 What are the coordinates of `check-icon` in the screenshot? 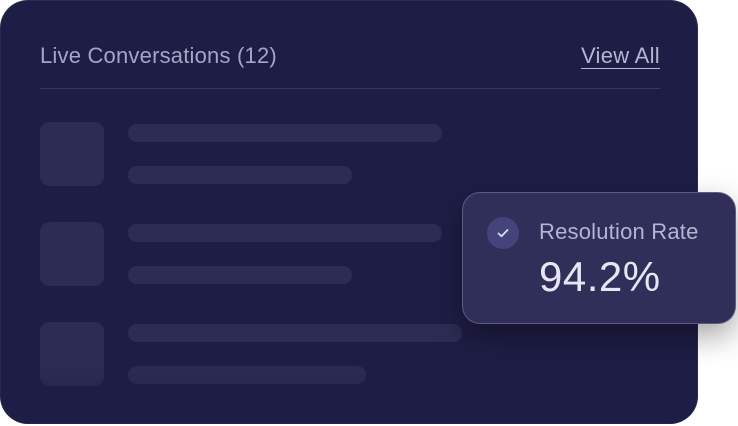 It's located at (503, 233).